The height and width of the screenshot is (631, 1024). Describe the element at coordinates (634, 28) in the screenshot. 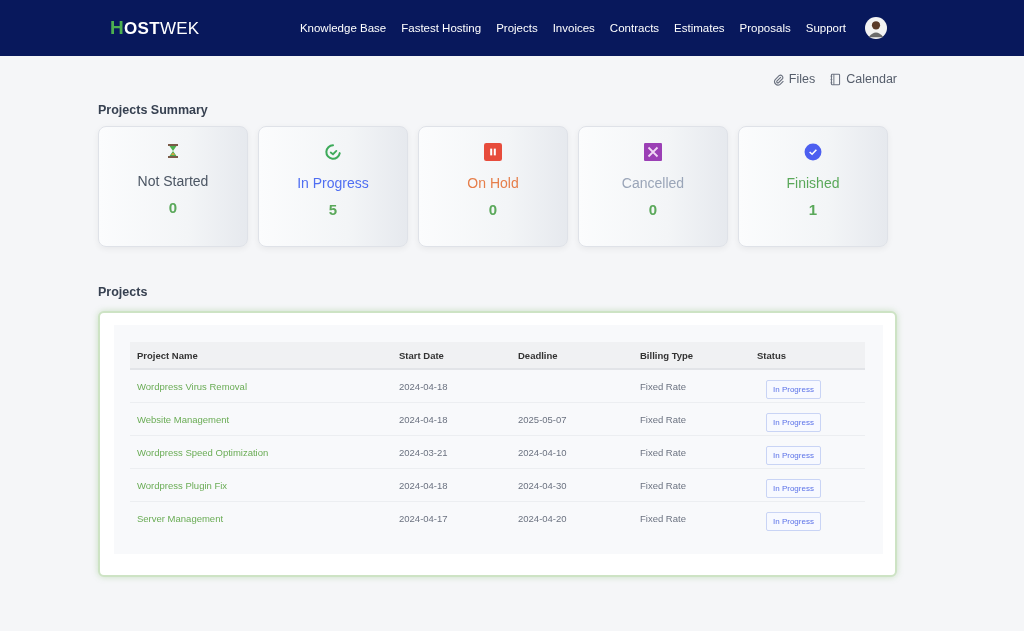

I see `nav-link: Contracts` at that location.